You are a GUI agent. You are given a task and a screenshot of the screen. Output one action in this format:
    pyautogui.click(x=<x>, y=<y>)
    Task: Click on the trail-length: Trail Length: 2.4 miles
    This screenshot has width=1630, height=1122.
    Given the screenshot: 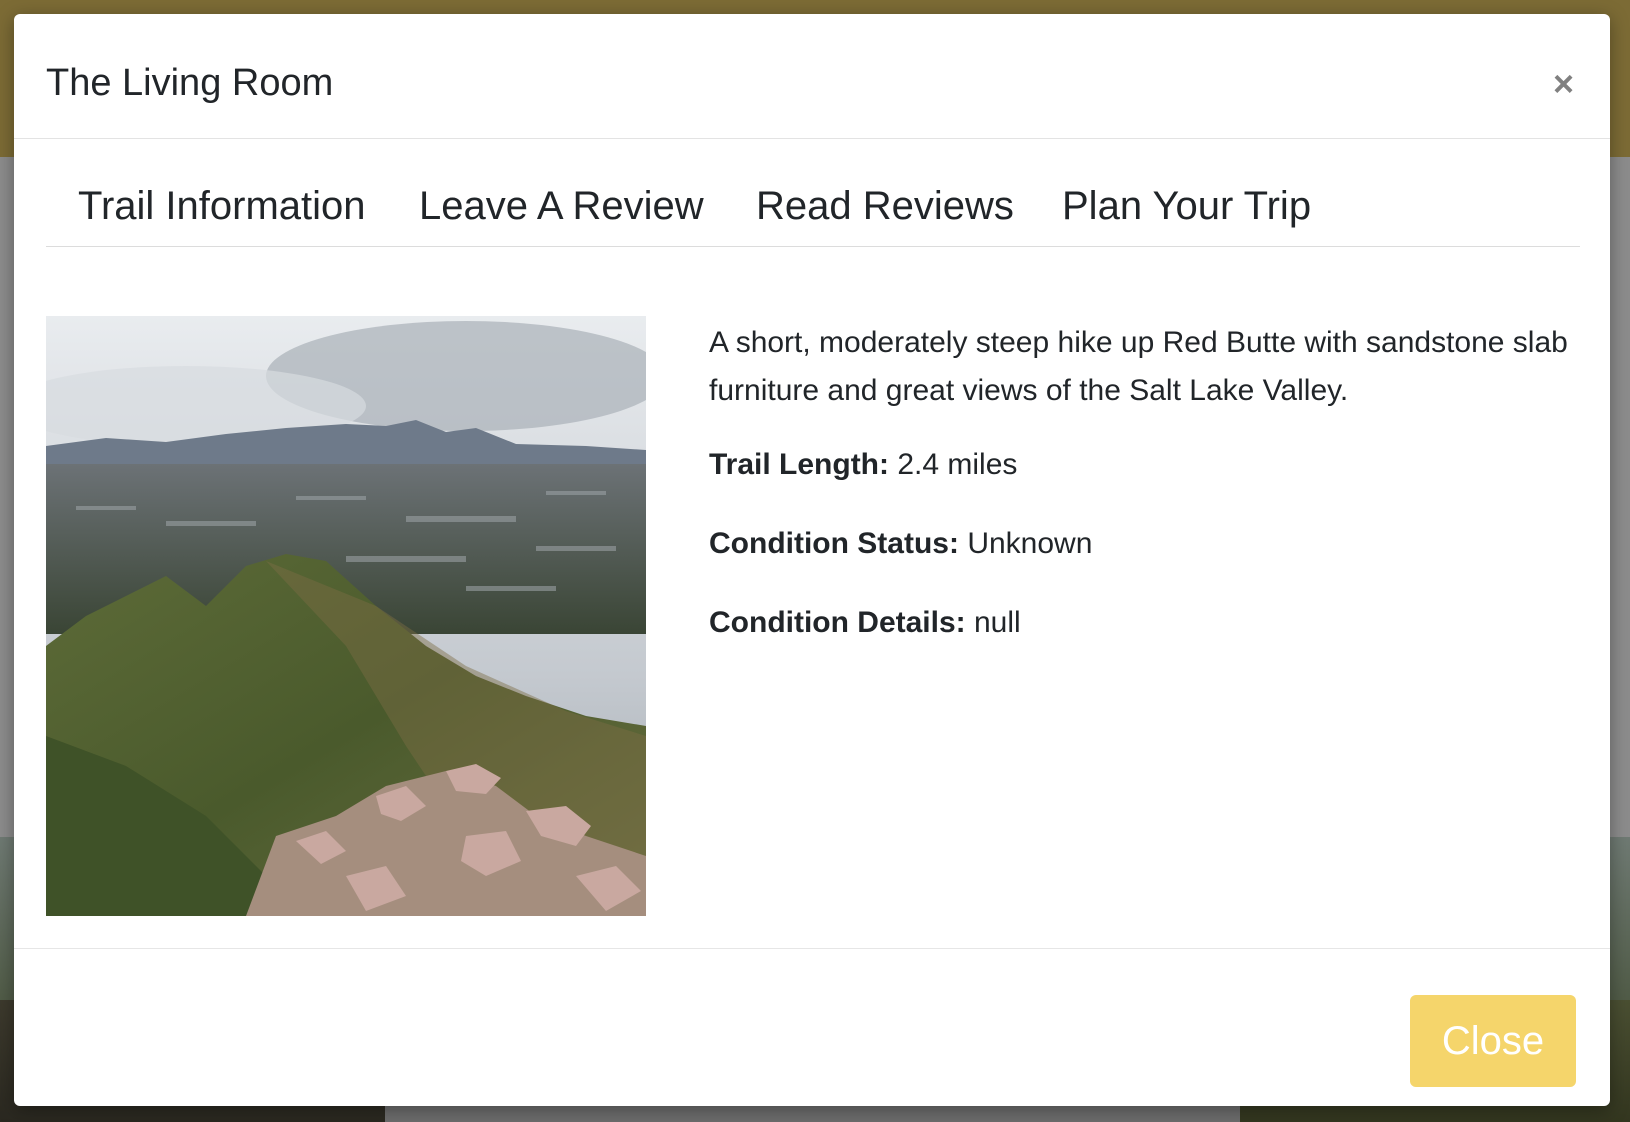 What is the action you would take?
    pyautogui.click(x=1149, y=465)
    